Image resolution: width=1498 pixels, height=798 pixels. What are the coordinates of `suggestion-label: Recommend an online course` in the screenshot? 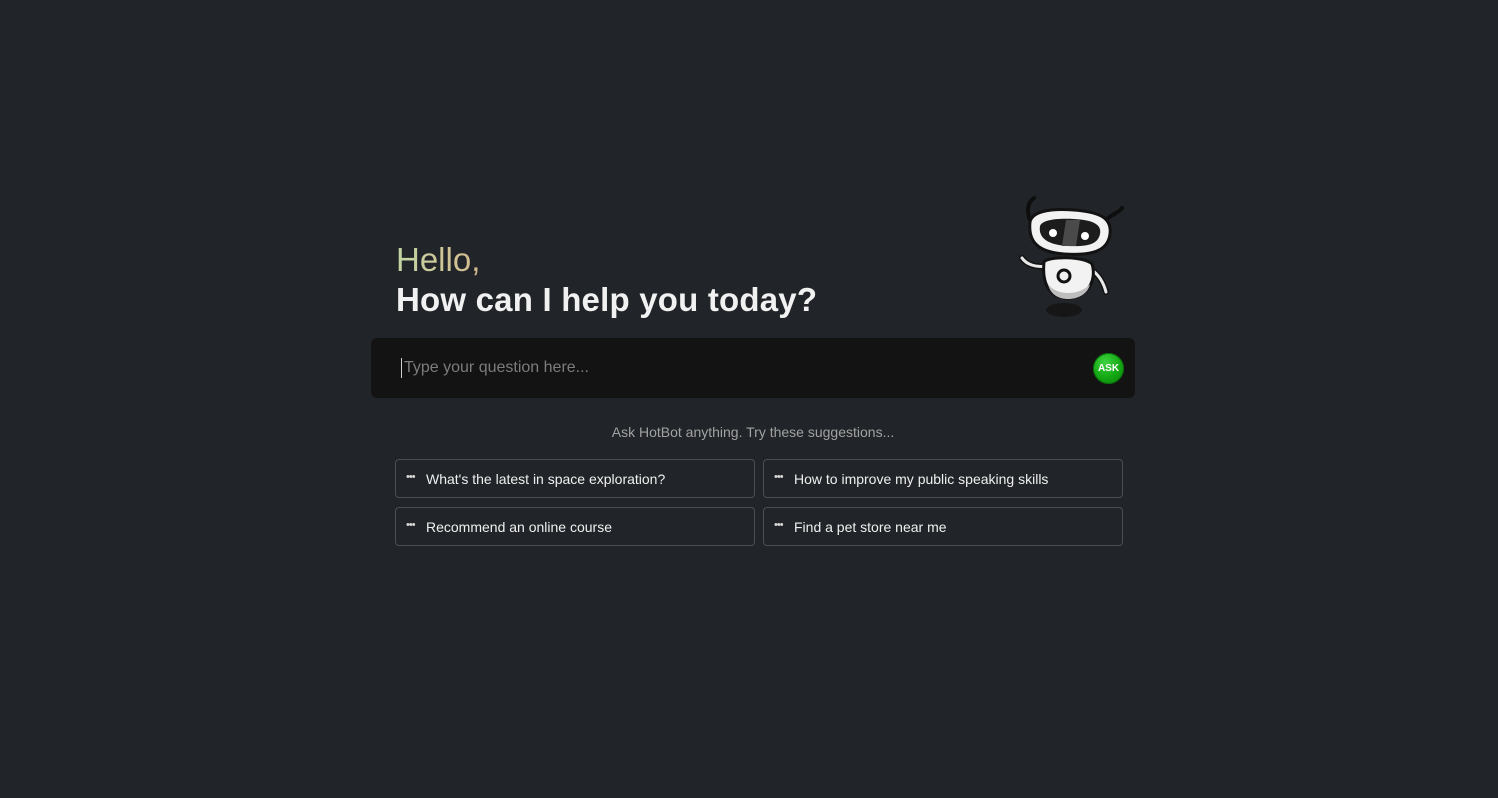 It's located at (519, 526).